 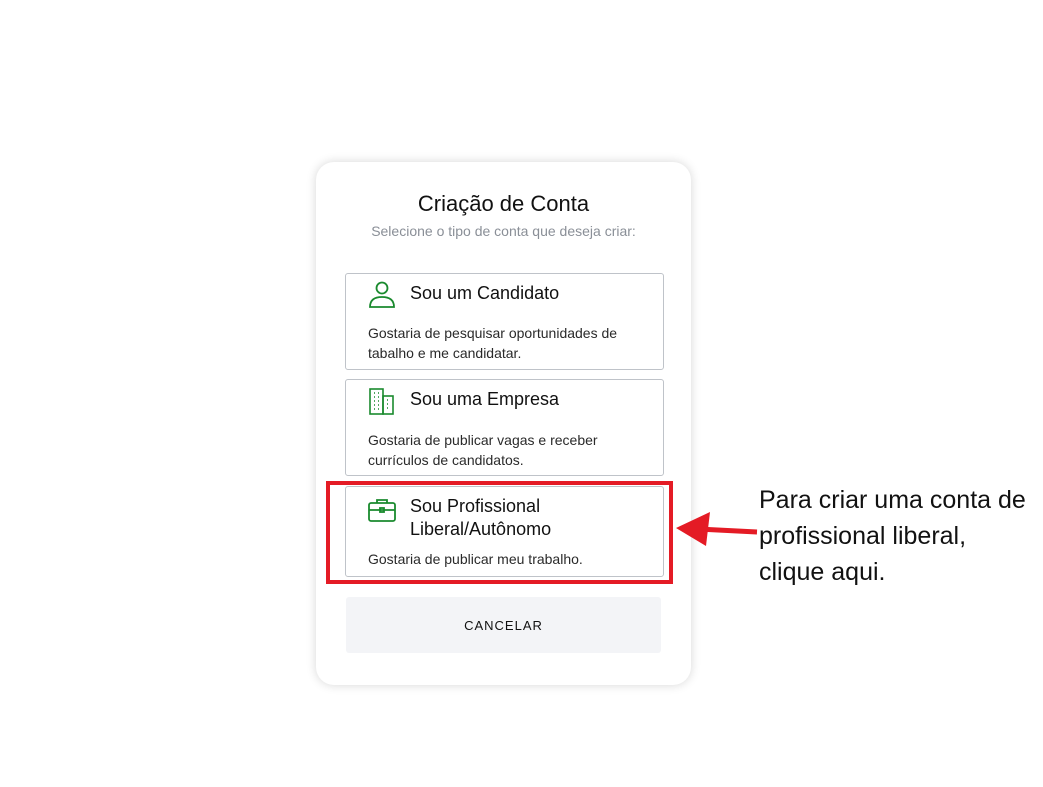 What do you see at coordinates (382, 401) in the screenshot?
I see `building-icon` at bounding box center [382, 401].